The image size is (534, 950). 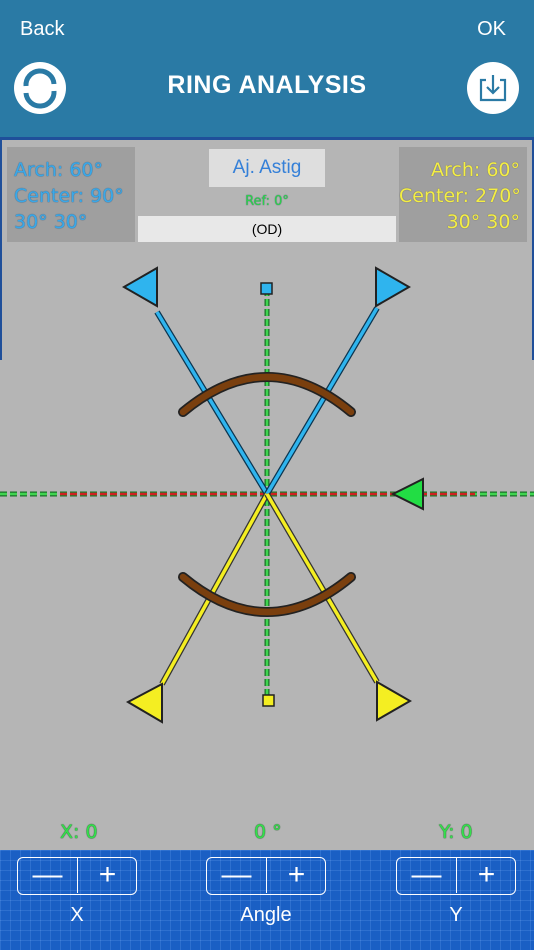 What do you see at coordinates (266, 288) in the screenshot?
I see `top-square-handle` at bounding box center [266, 288].